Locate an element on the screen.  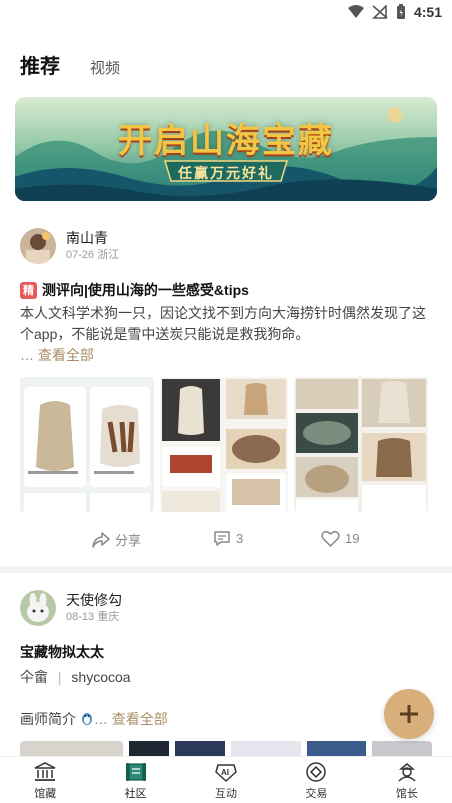
comment-button: 3 is located at coordinates (228, 538).